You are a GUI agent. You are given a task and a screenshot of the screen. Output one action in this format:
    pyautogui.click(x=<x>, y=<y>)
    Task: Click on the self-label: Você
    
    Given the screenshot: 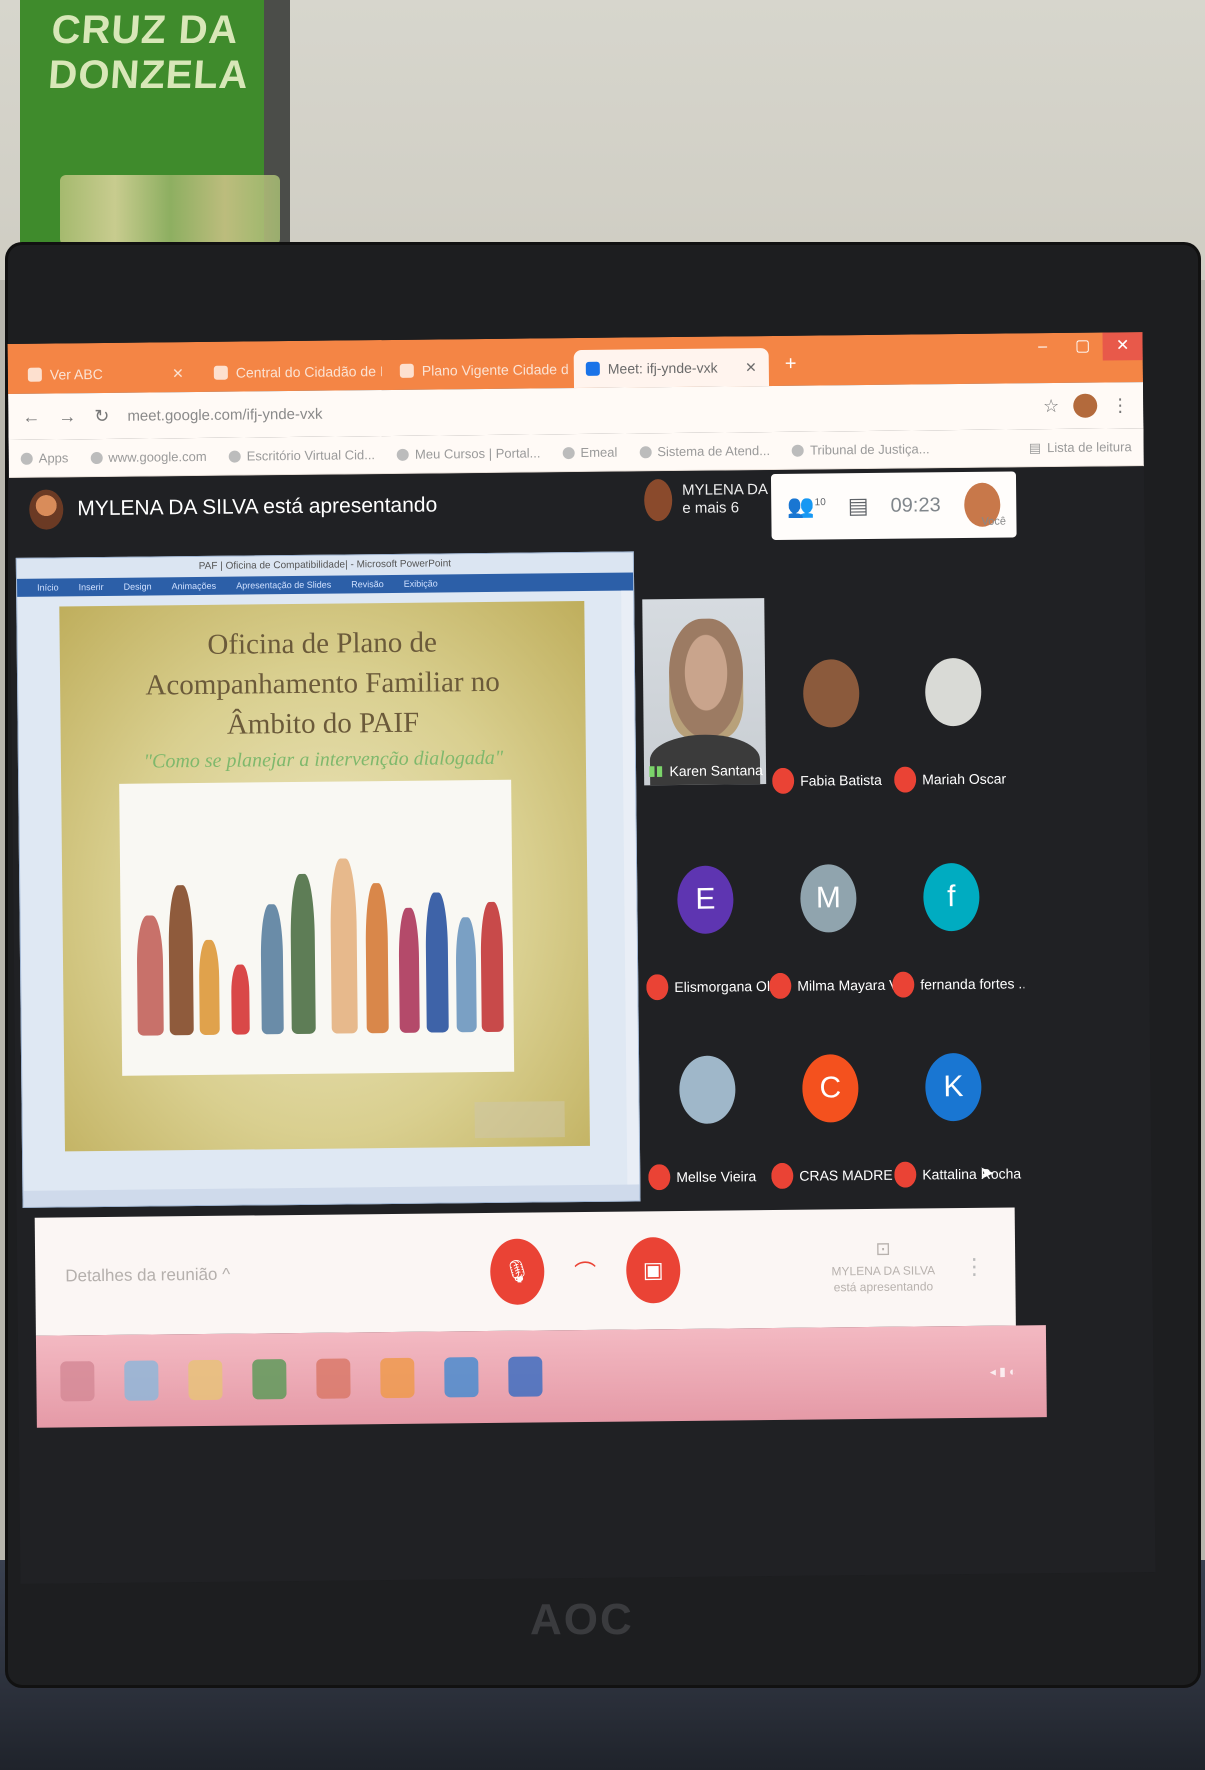 What is the action you would take?
    pyautogui.click(x=993, y=521)
    